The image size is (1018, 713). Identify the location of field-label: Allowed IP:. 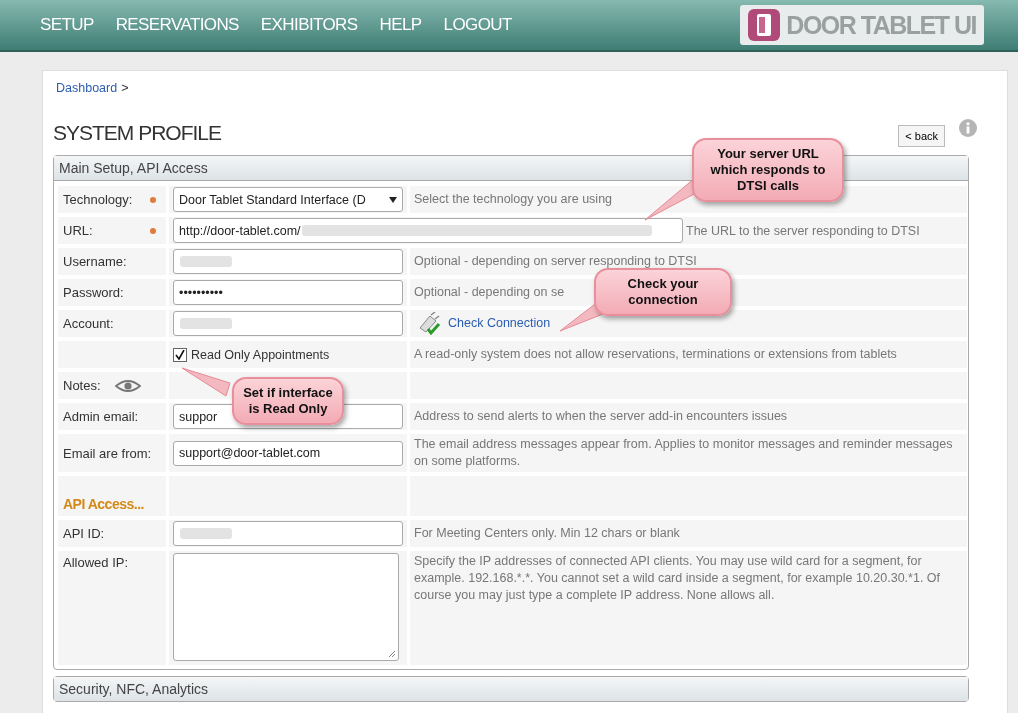
(96, 562).